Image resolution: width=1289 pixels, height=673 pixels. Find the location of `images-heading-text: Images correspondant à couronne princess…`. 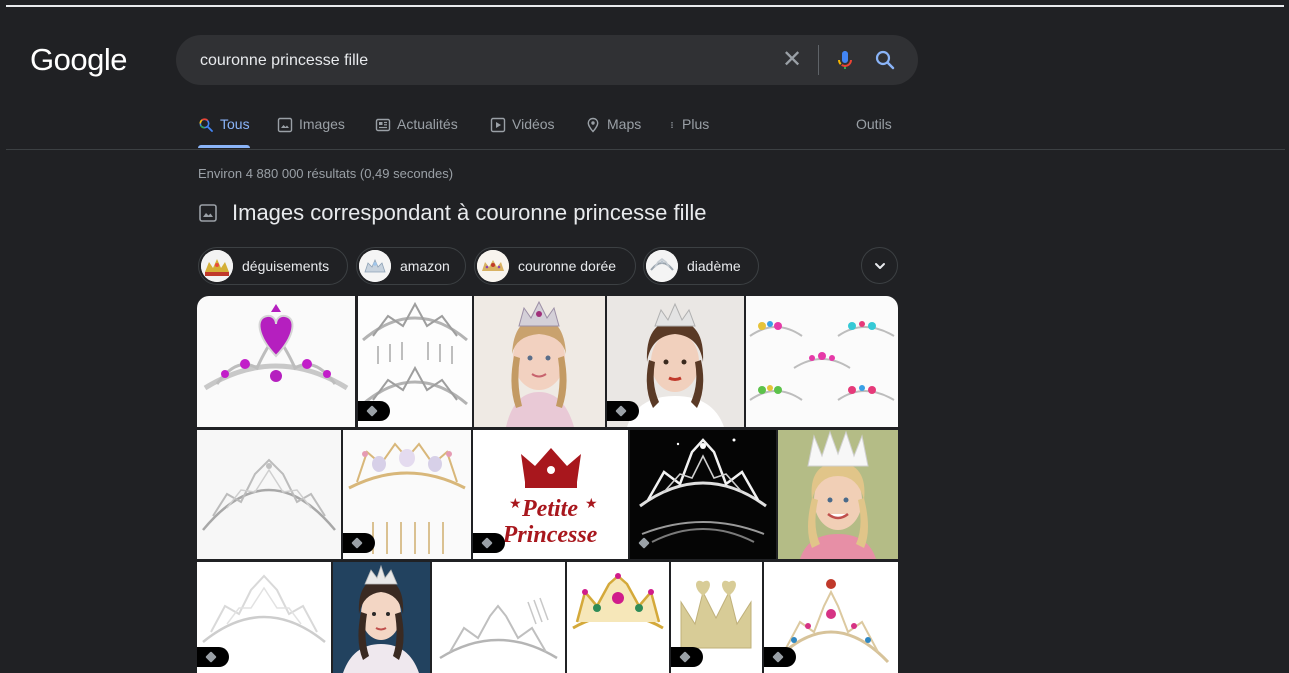

images-heading-text: Images correspondant à couronne princess… is located at coordinates (469, 212).